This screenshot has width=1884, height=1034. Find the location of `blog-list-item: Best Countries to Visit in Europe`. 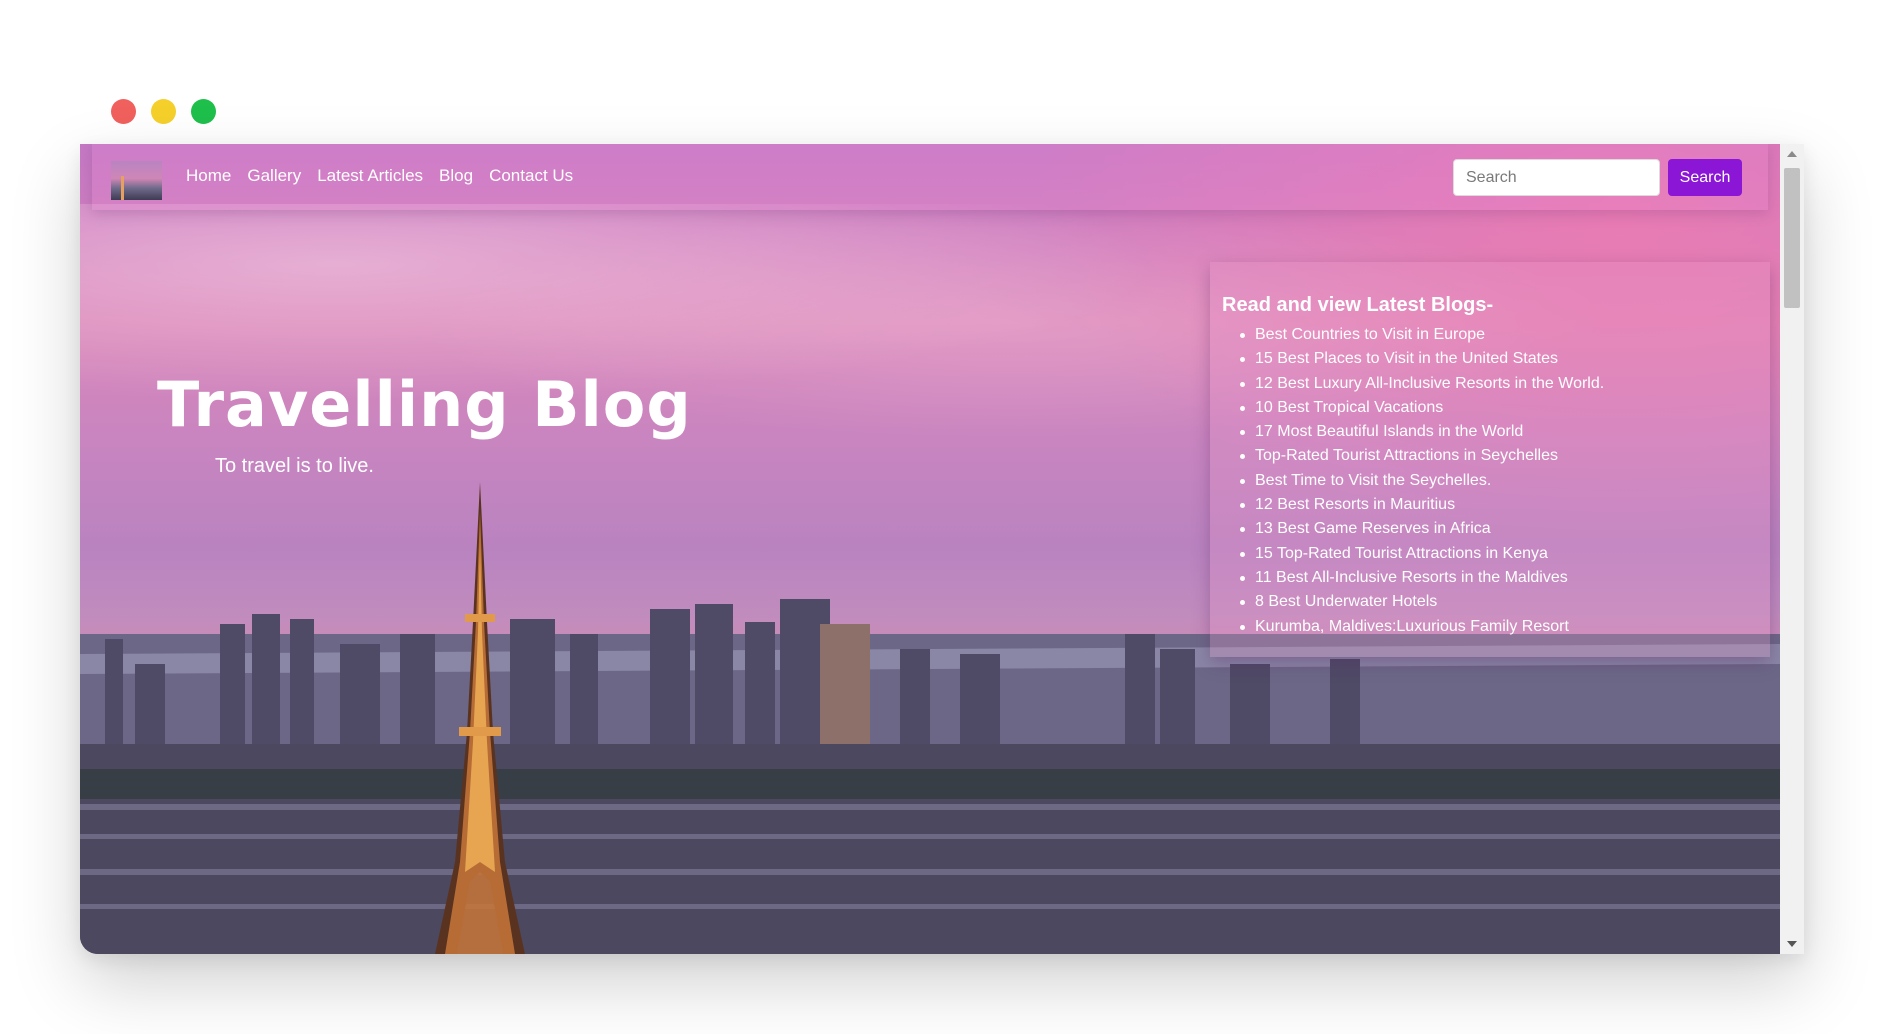

blog-list-item: Best Countries to Visit in Europe is located at coordinates (1499, 335).